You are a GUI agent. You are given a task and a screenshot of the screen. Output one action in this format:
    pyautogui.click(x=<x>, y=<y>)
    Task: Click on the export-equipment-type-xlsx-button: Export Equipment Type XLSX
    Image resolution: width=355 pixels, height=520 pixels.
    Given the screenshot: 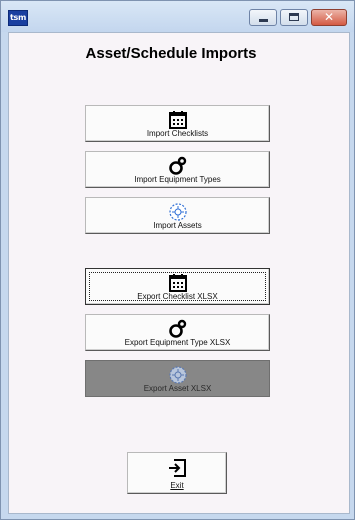 What is the action you would take?
    pyautogui.click(x=177, y=332)
    